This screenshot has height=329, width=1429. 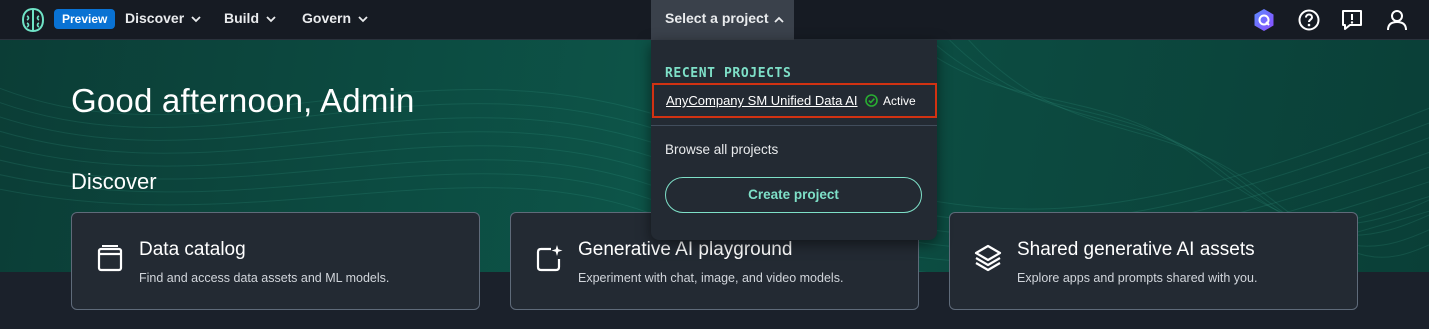 I want to click on user-profile-icon, so click(x=1397, y=20).